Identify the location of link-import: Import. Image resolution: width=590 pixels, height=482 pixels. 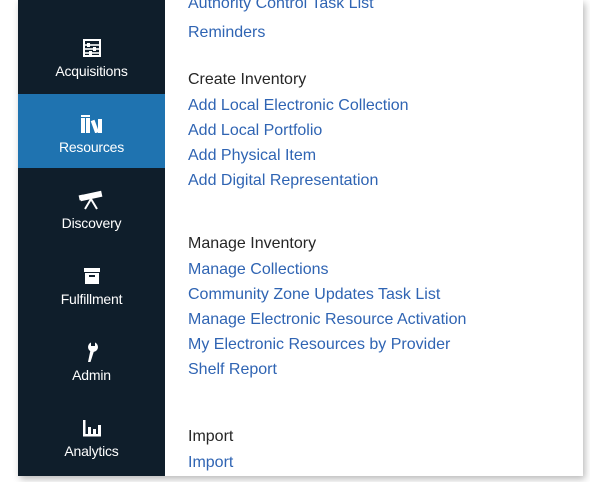
(210, 462).